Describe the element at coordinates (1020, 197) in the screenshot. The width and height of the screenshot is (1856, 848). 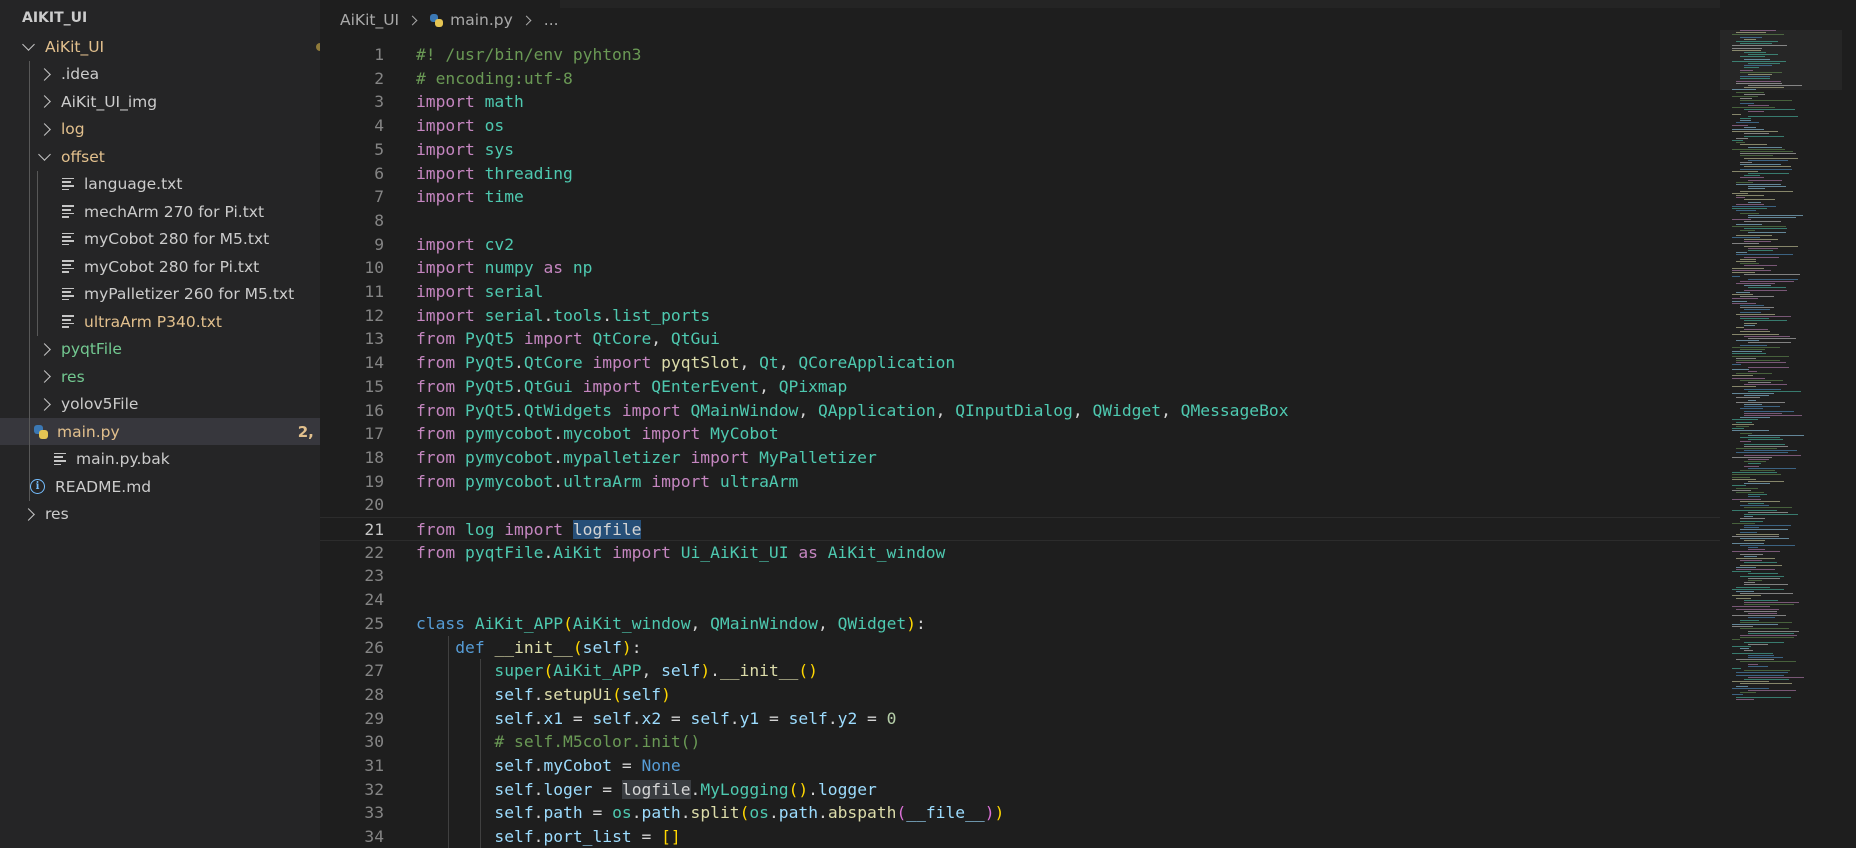
I see `code-line: 7 import time` at that location.